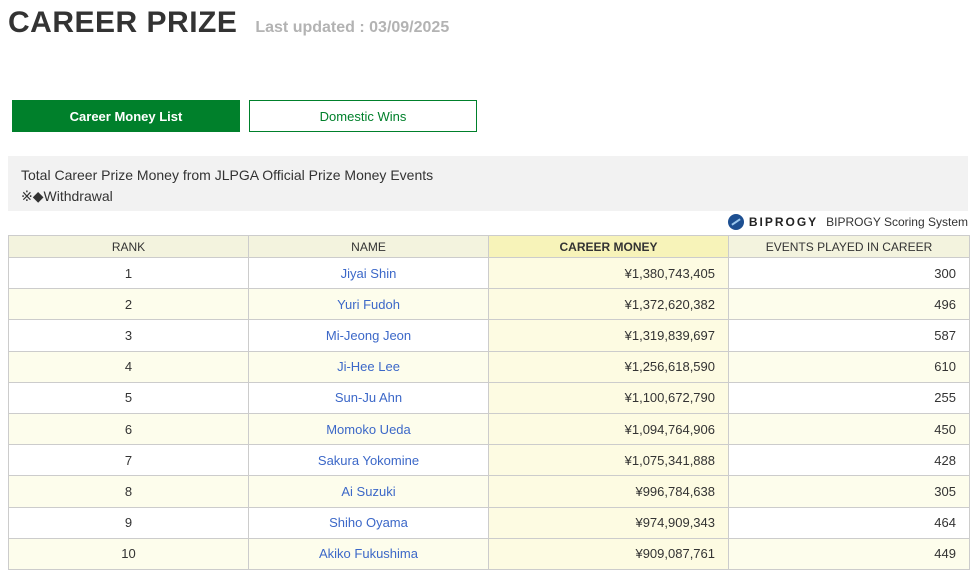  Describe the element at coordinates (126, 116) in the screenshot. I see `tab-career-money-list: Career Money List` at that location.